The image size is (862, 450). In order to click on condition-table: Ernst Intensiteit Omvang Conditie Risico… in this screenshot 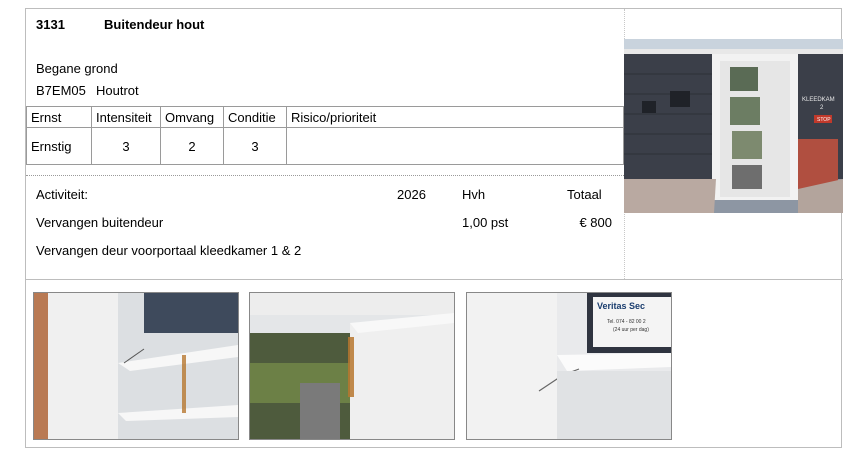, I will do `click(325, 135)`.